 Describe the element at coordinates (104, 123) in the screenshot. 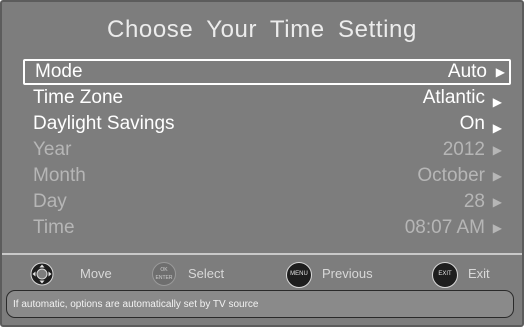

I see `setting-label: Daylight Savings` at that location.